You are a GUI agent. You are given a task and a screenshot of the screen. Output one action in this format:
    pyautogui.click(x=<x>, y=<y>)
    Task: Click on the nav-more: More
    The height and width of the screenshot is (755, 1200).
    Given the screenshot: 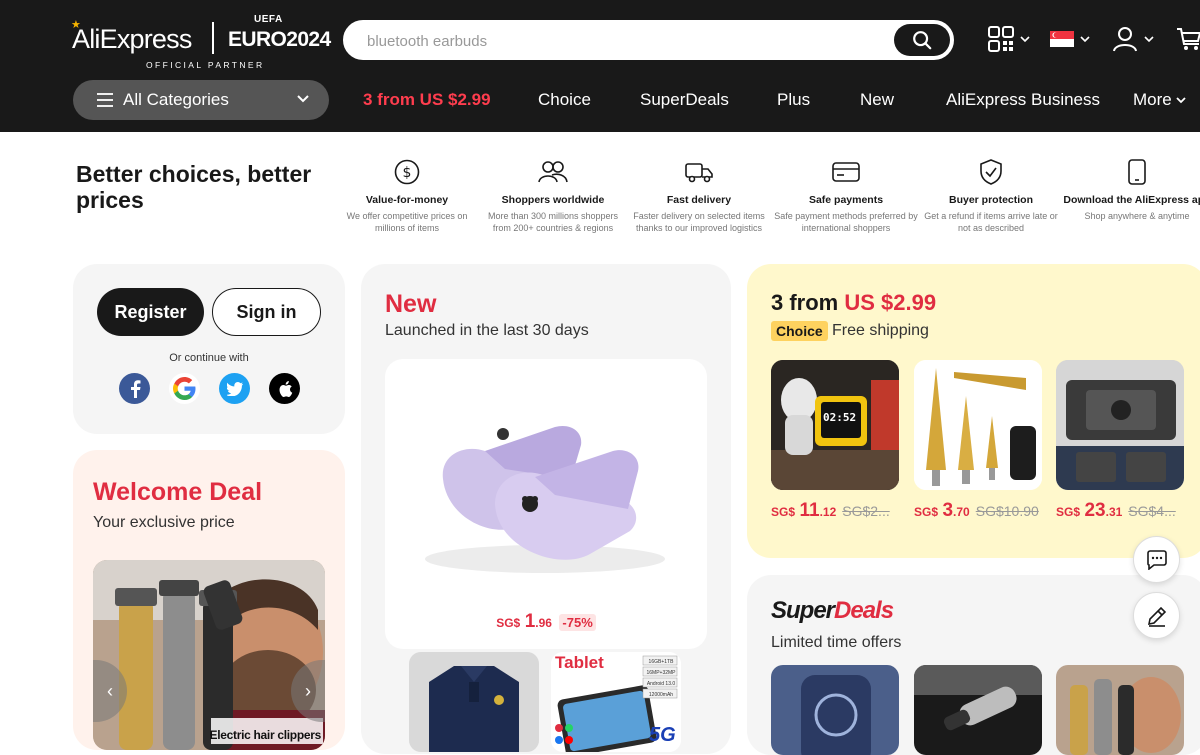 What is the action you would take?
    pyautogui.click(x=1159, y=100)
    